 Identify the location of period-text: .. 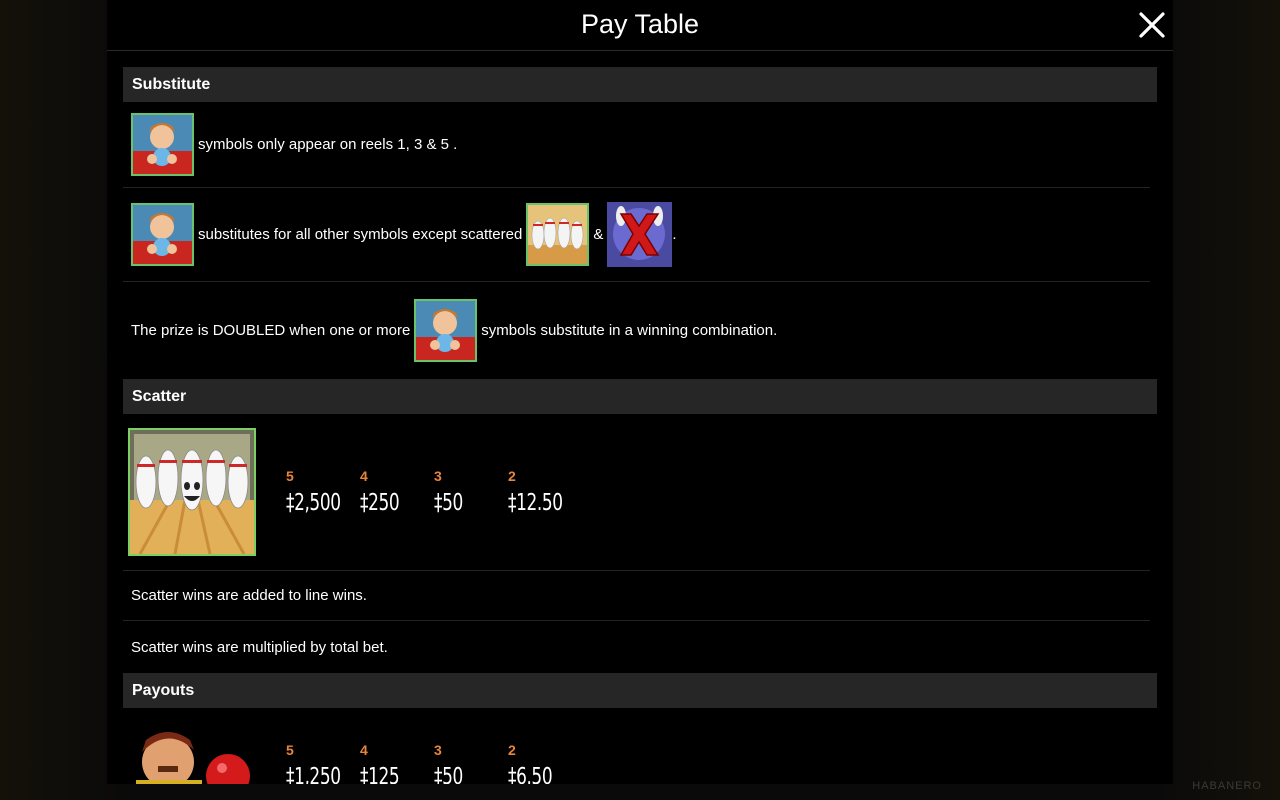
(674, 234).